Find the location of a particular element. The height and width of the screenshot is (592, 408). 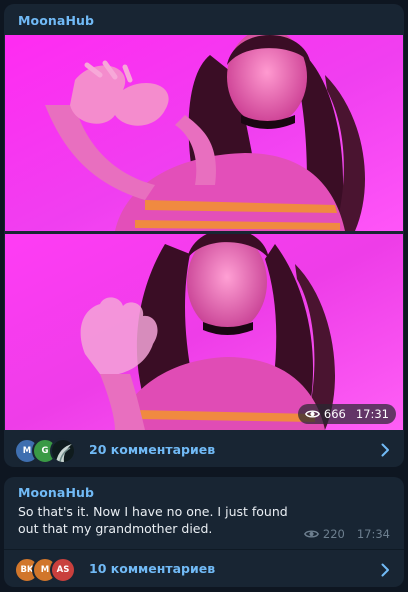

comments-count-label: 10 комментариев is located at coordinates (152, 568).